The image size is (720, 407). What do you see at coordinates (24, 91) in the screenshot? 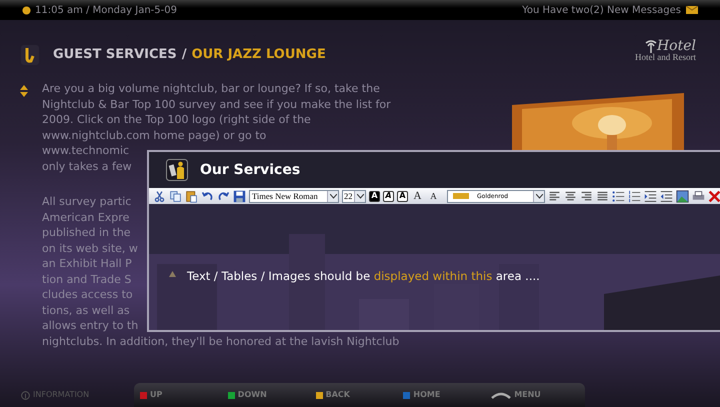
I see `scroll-arrows-icon` at bounding box center [24, 91].